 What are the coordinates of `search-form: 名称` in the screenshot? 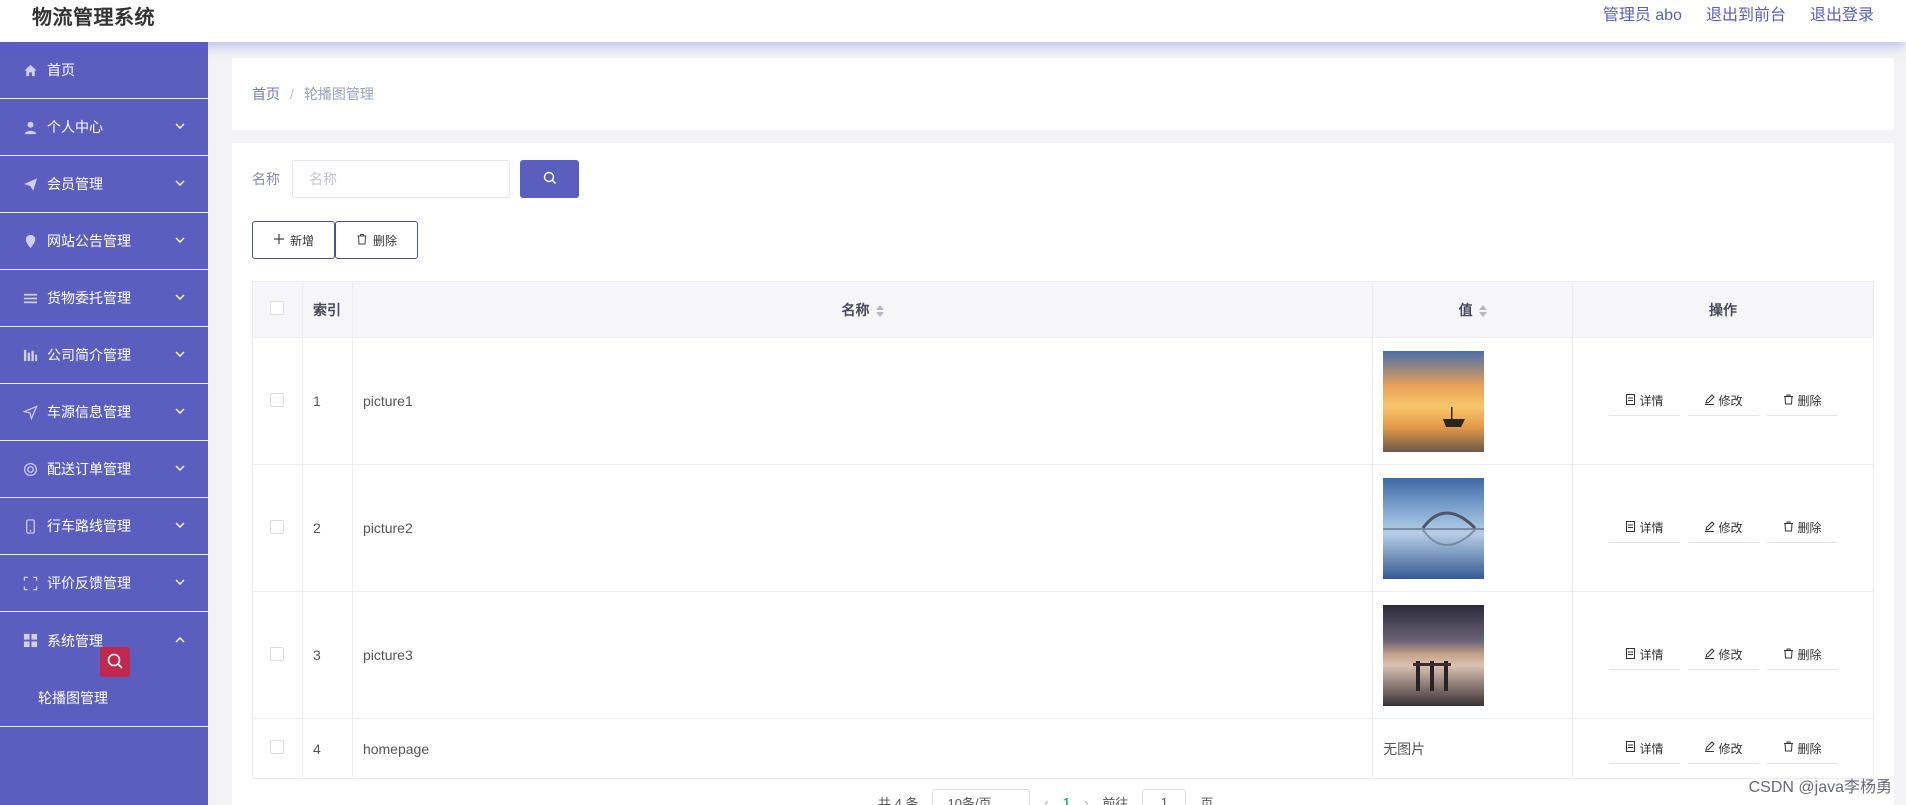 It's located at (415, 179).